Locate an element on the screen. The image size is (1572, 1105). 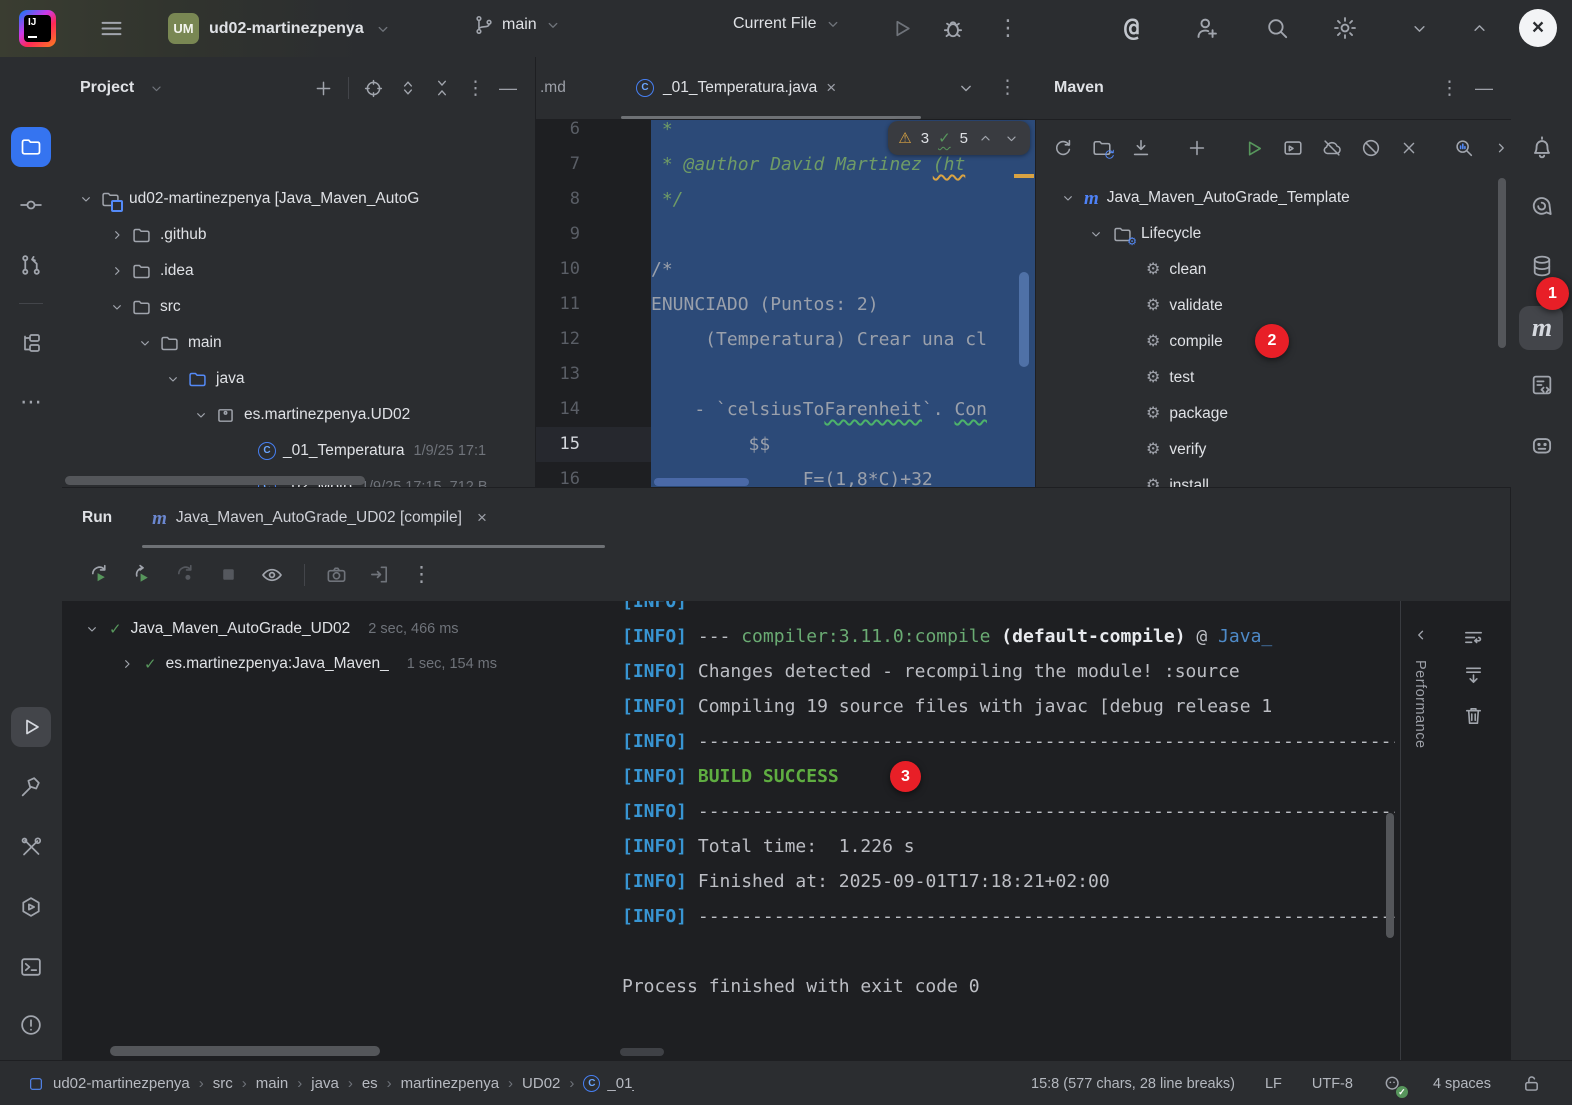
hide-maven-panel-icon: — is located at coordinates (1484, 88).